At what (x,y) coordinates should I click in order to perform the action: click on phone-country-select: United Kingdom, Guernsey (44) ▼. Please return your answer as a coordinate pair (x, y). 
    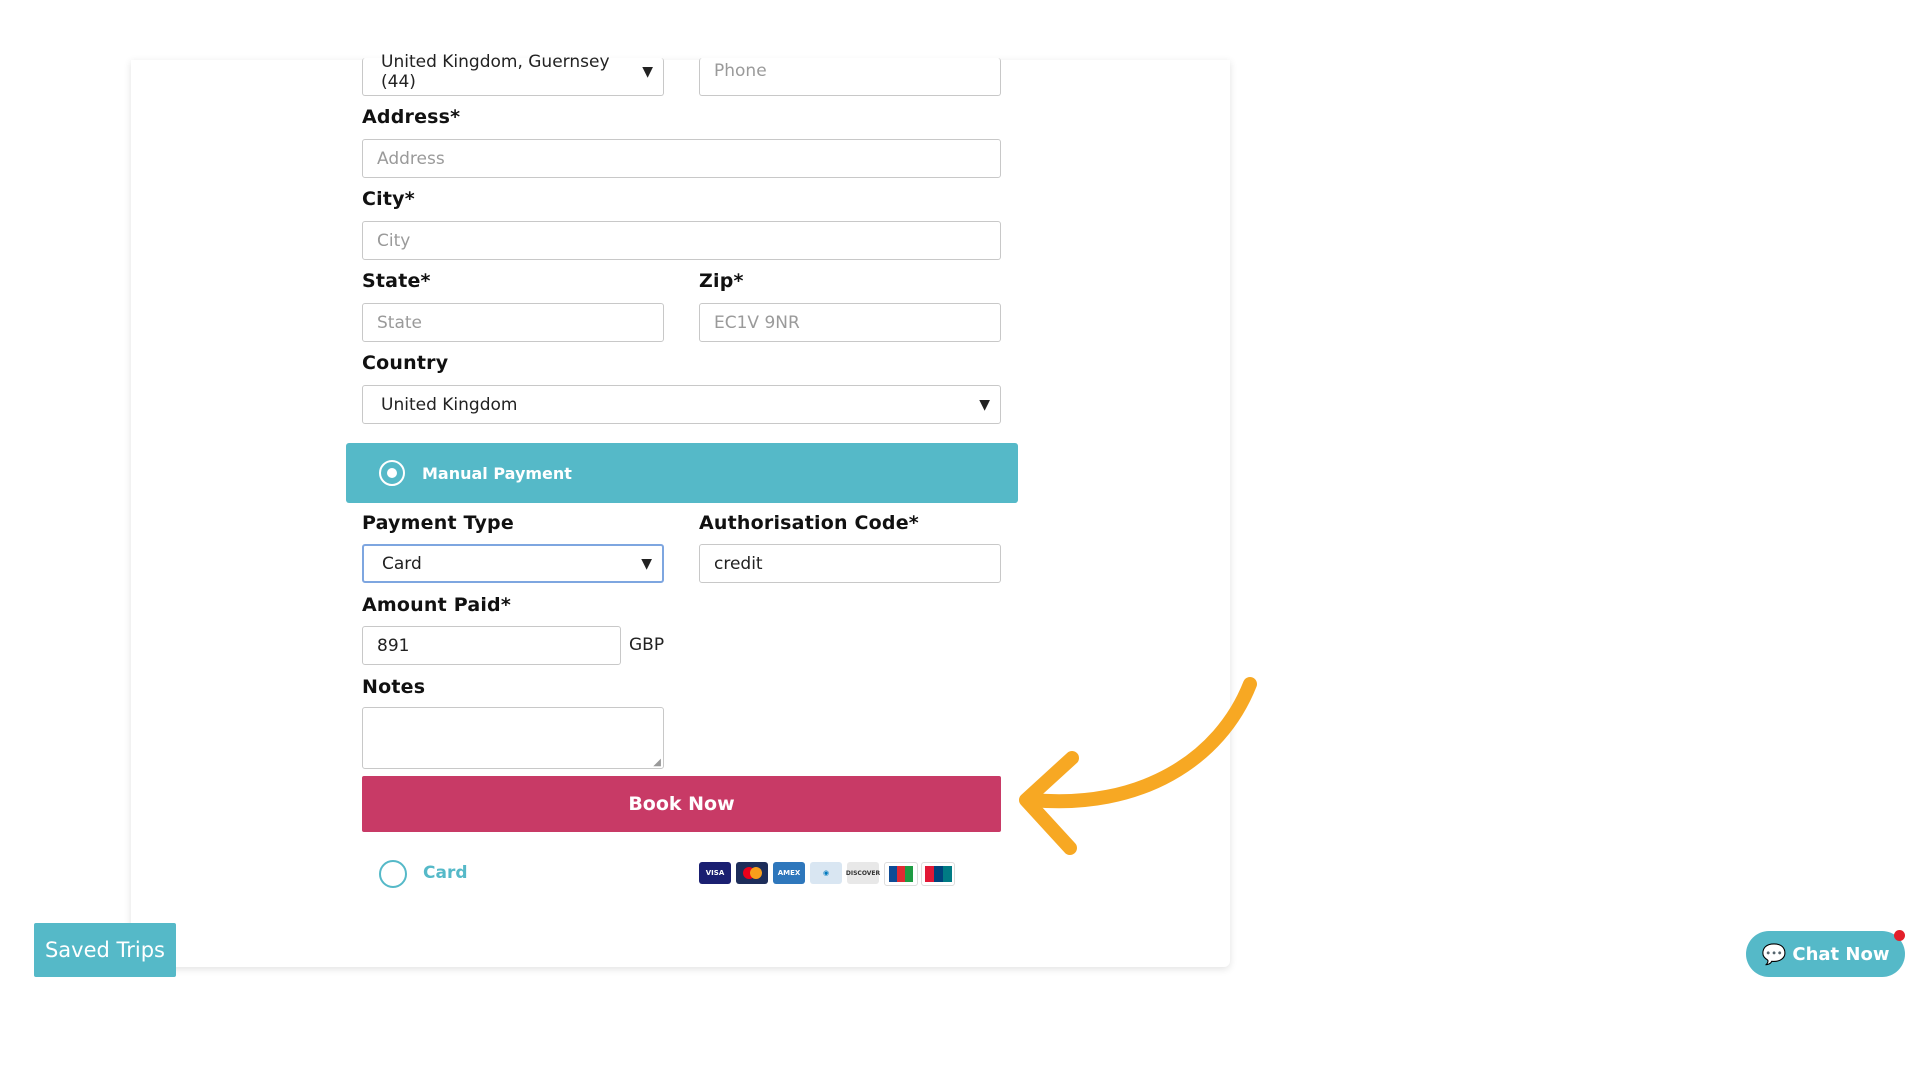
    Looking at the image, I should click on (513, 74).